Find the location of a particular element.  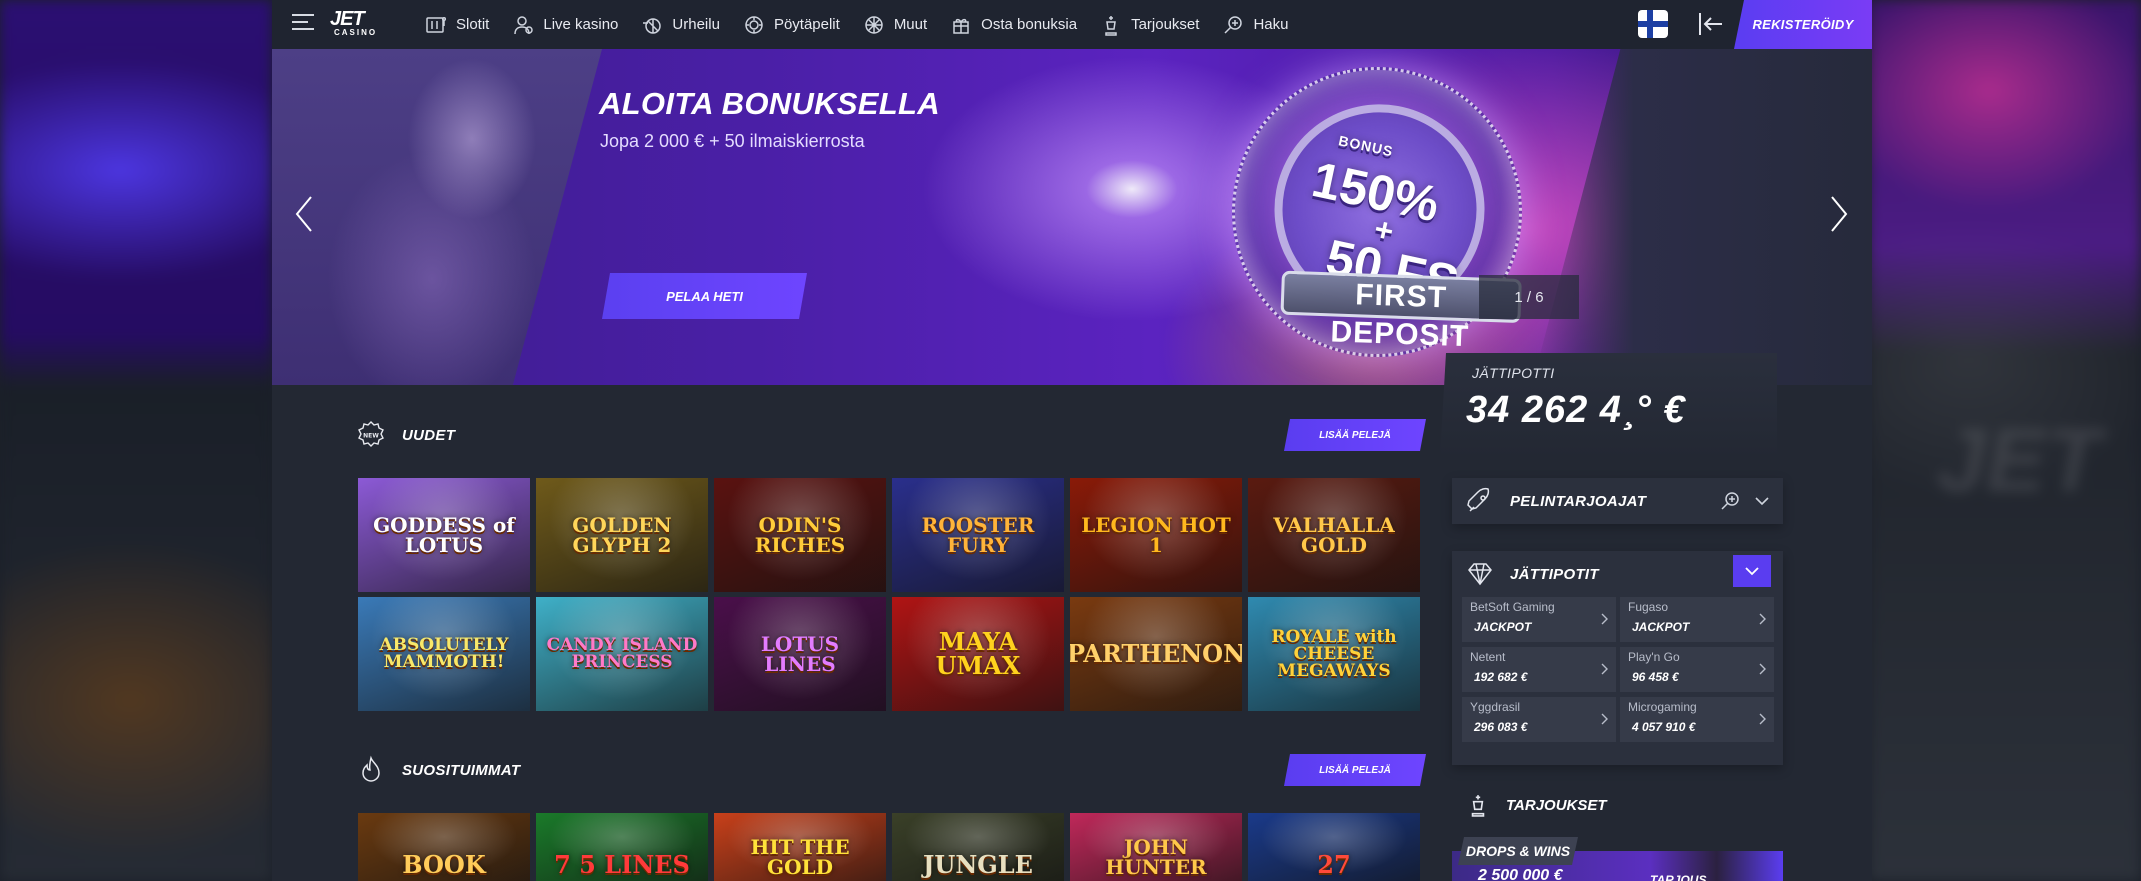

nav-item-live-kasino: Live kasino is located at coordinates (565, 25).